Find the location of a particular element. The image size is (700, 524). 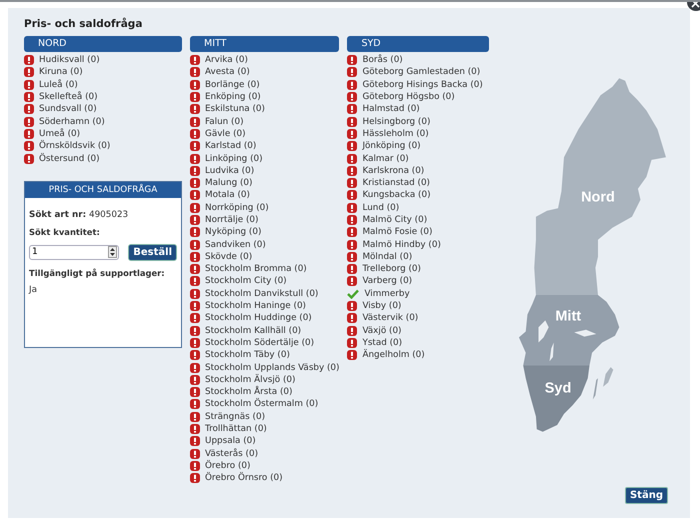

store-name: Skellefteå (0) is located at coordinates (68, 97).